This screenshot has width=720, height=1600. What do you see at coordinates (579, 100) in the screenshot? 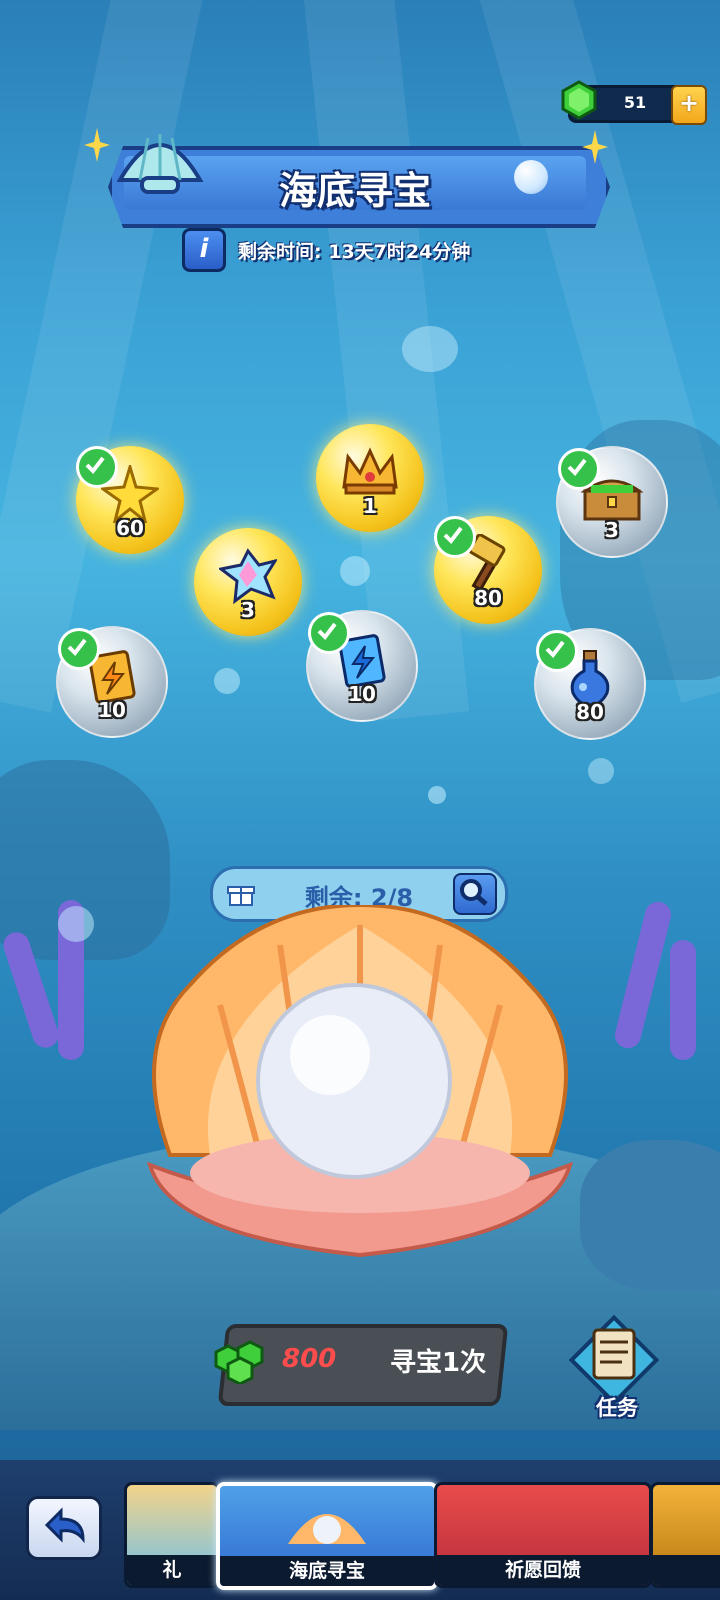
I see `gem-icon` at bounding box center [579, 100].